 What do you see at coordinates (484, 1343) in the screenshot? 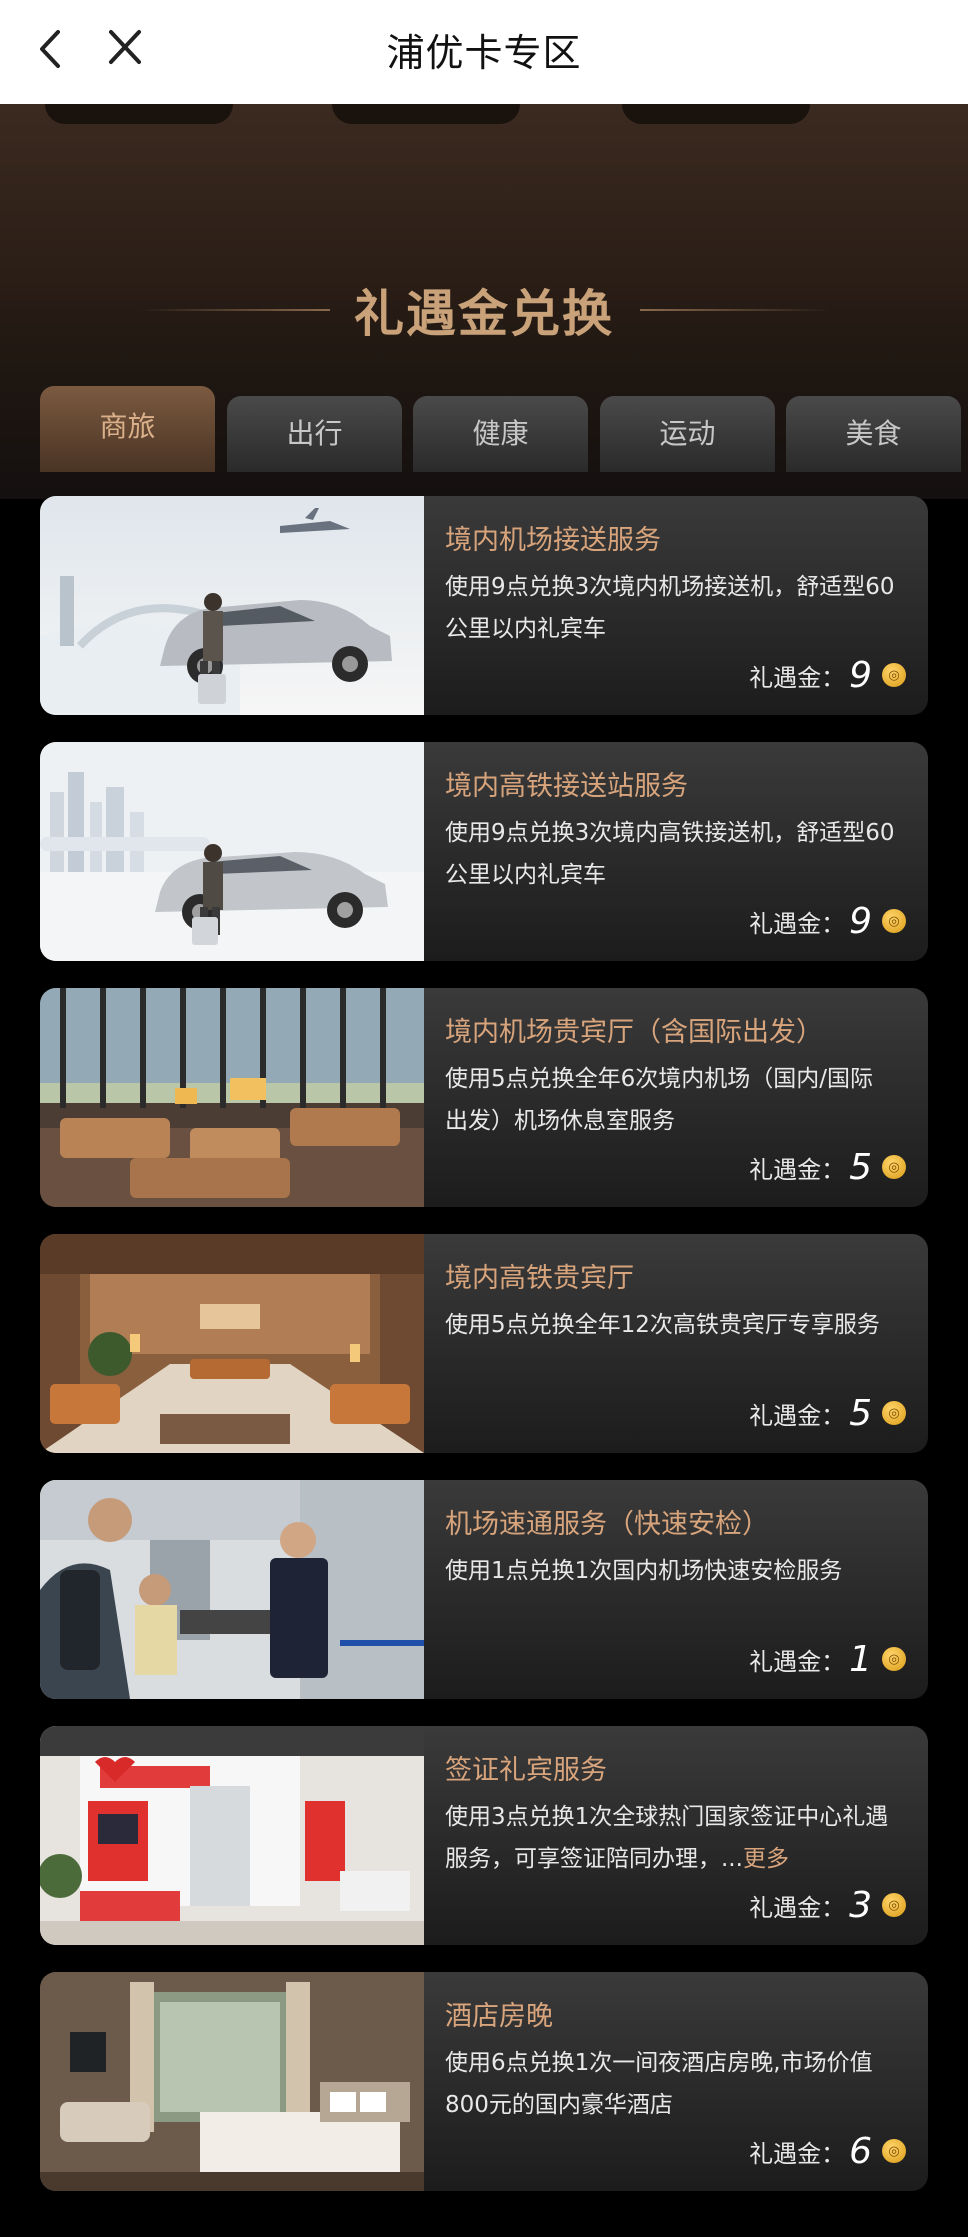
I see `benefit-card-train-lounge: 境内高铁贵宾厅 使用5点兑换全年12次高铁贵宾厅专享服务 礼遇金： 5 ◎` at bounding box center [484, 1343].